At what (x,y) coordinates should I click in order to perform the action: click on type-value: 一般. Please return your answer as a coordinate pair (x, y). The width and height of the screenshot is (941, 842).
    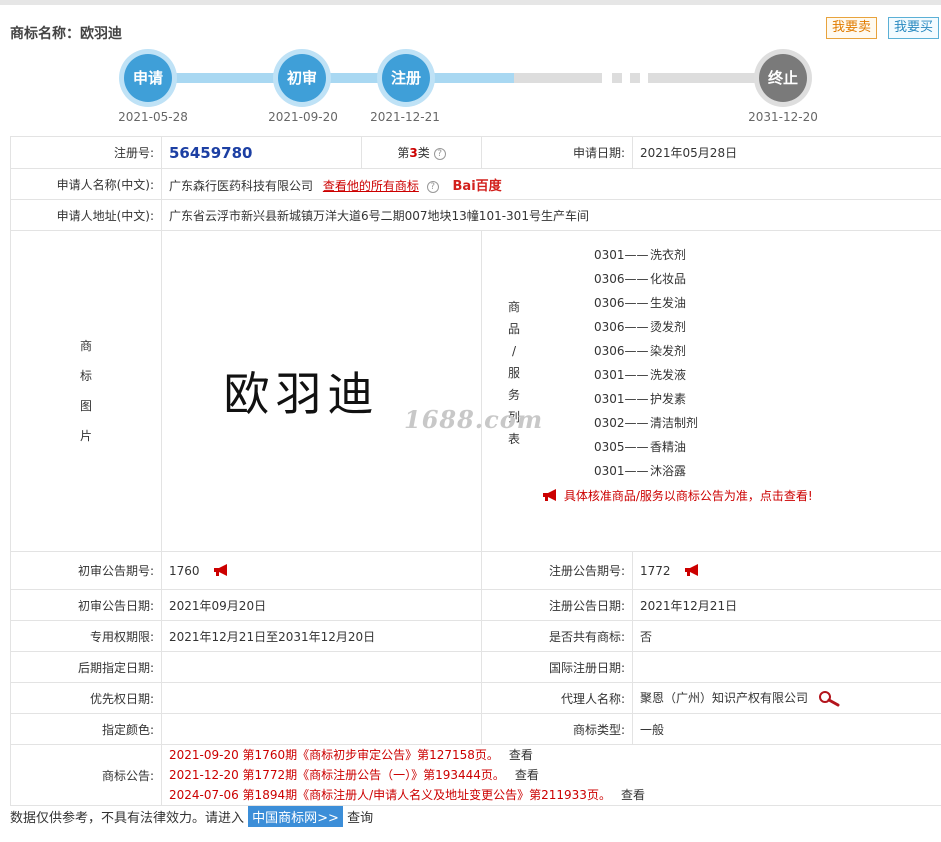
    Looking at the image, I should click on (786, 729).